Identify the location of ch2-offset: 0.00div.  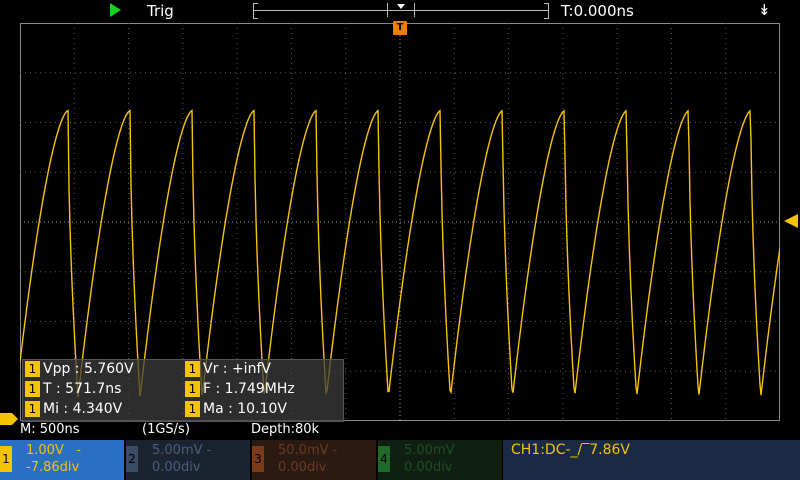
(176, 467).